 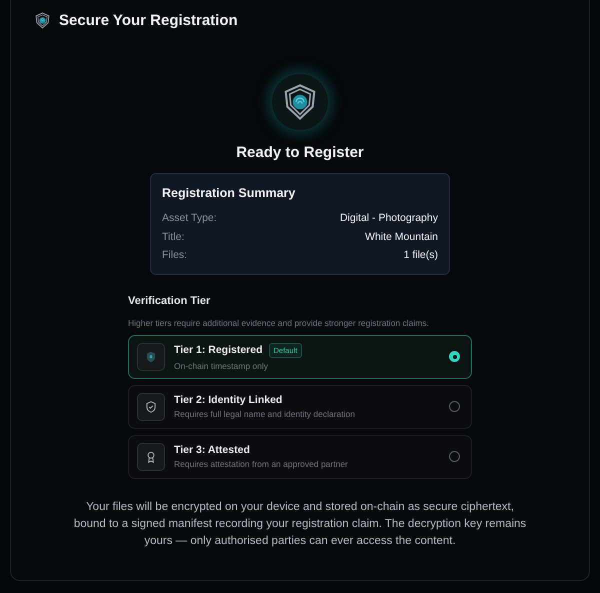 What do you see at coordinates (229, 193) in the screenshot?
I see `summary-title: Registration Summary` at bounding box center [229, 193].